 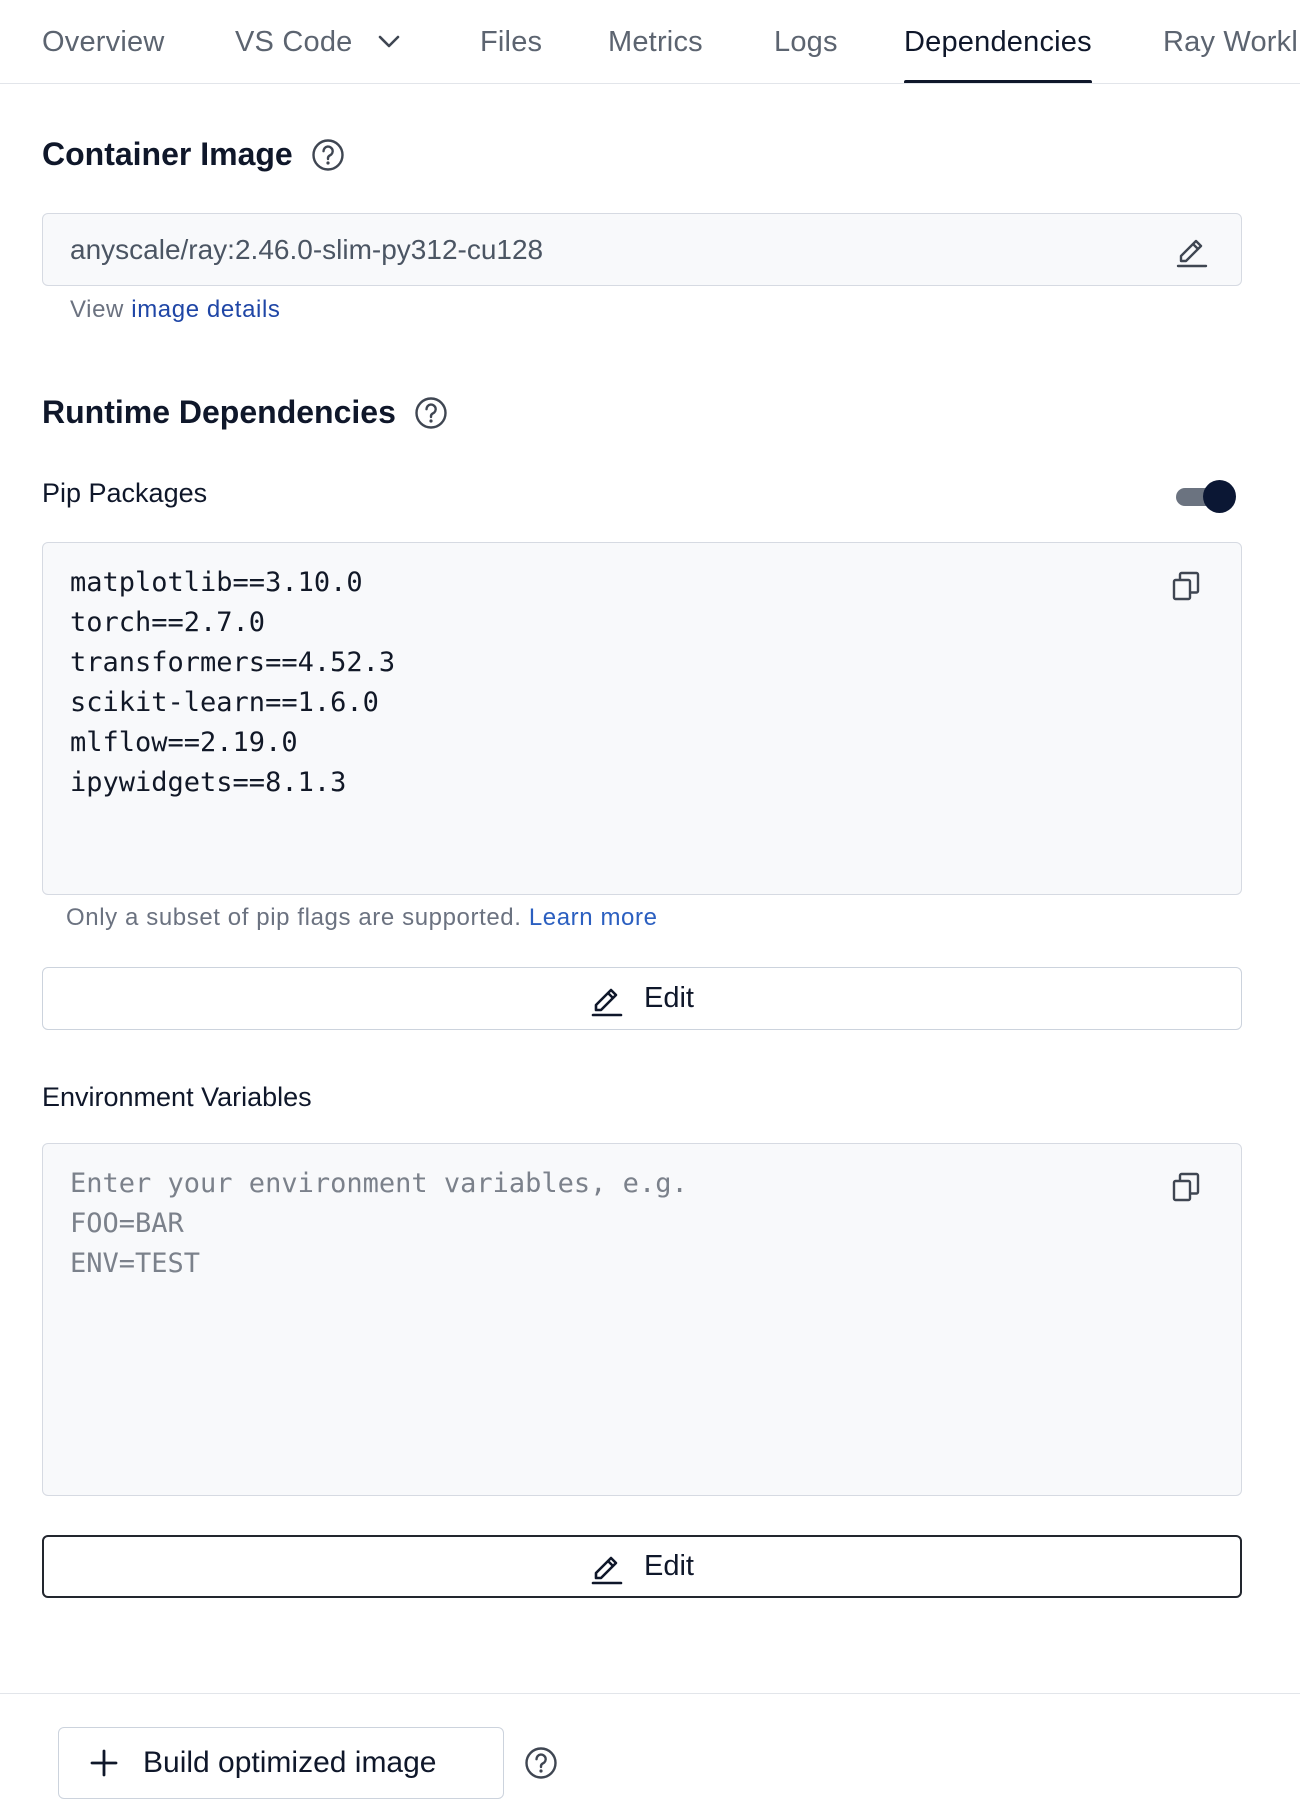 What do you see at coordinates (642, 249) in the screenshot?
I see `container-image-field: anyscale/ray:2.46.0-slim-py312-cu128` at bounding box center [642, 249].